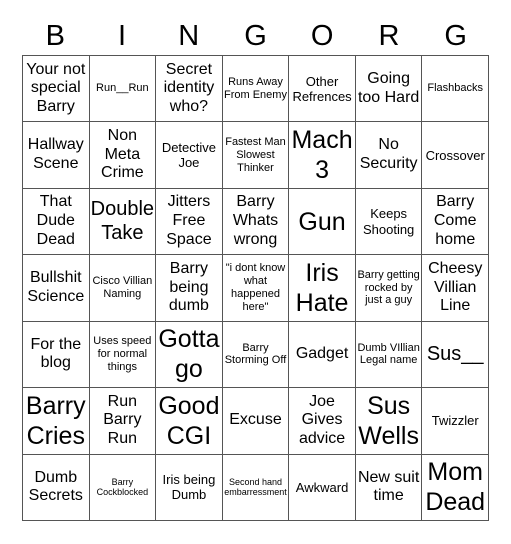 Image resolution: width=511 pixels, height=544 pixels. I want to click on bingo-cell: Barry Storming Off, so click(256, 355).